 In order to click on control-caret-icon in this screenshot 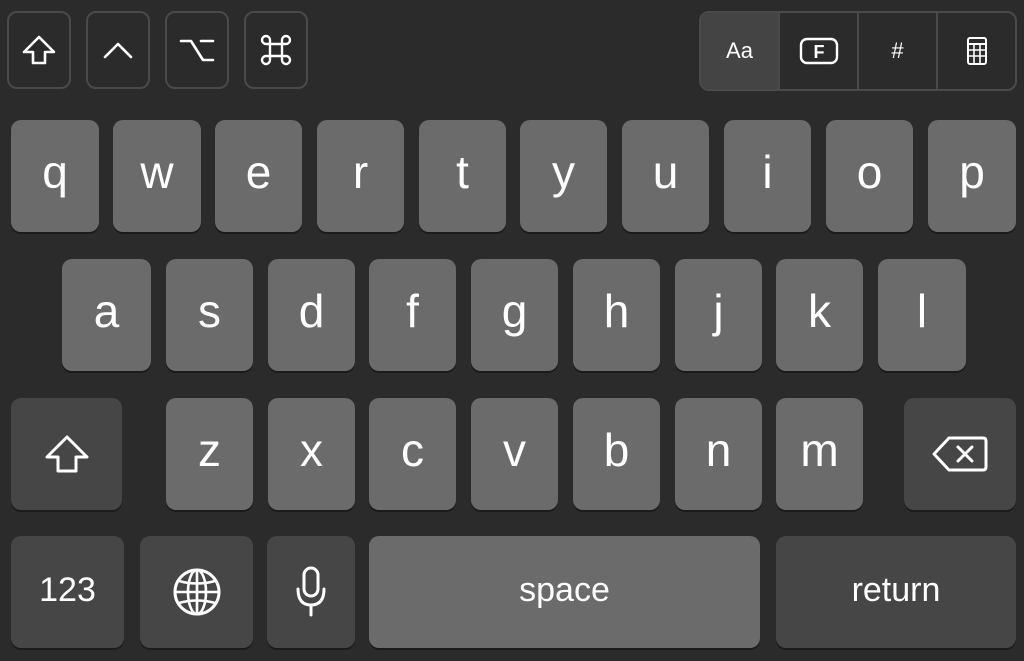, I will do `click(118, 50)`.